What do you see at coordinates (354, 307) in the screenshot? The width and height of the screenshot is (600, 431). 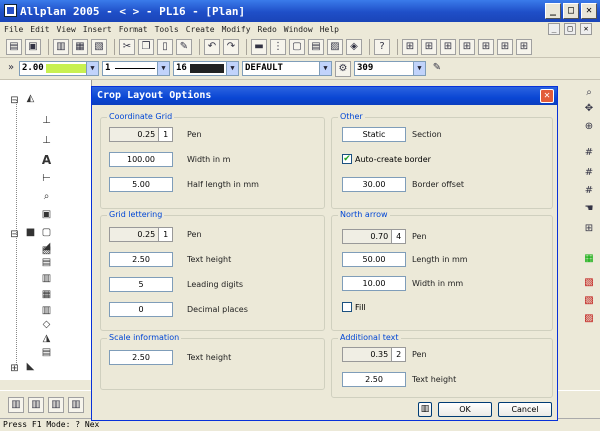 I see `fill-row: Fill` at bounding box center [354, 307].